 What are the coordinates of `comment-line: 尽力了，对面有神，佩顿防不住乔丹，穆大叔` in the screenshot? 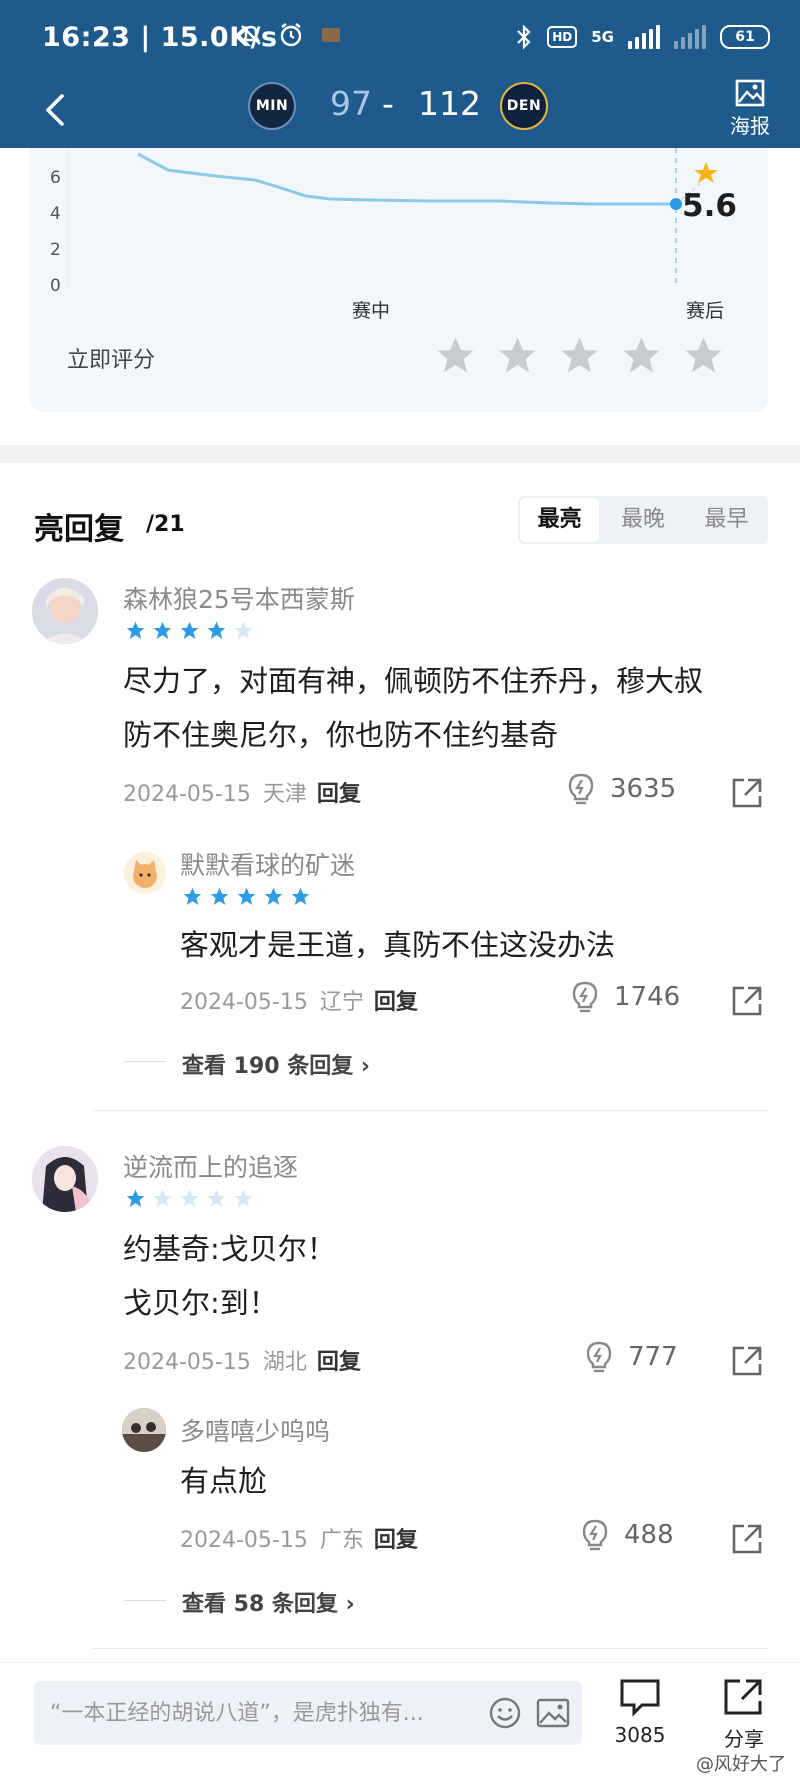 It's located at (413, 681).